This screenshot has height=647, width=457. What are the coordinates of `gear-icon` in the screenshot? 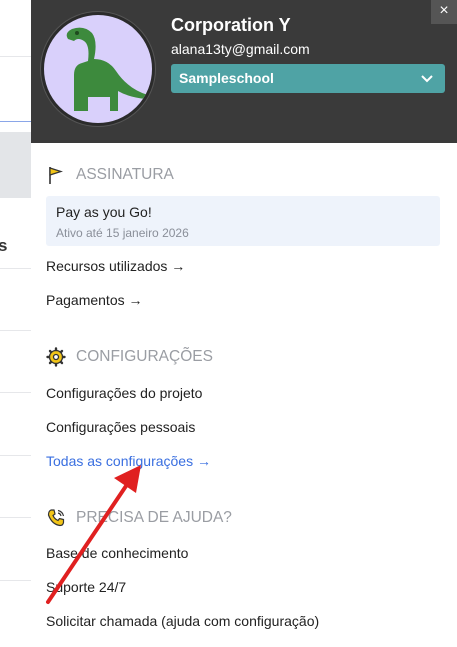 It's located at (56, 357).